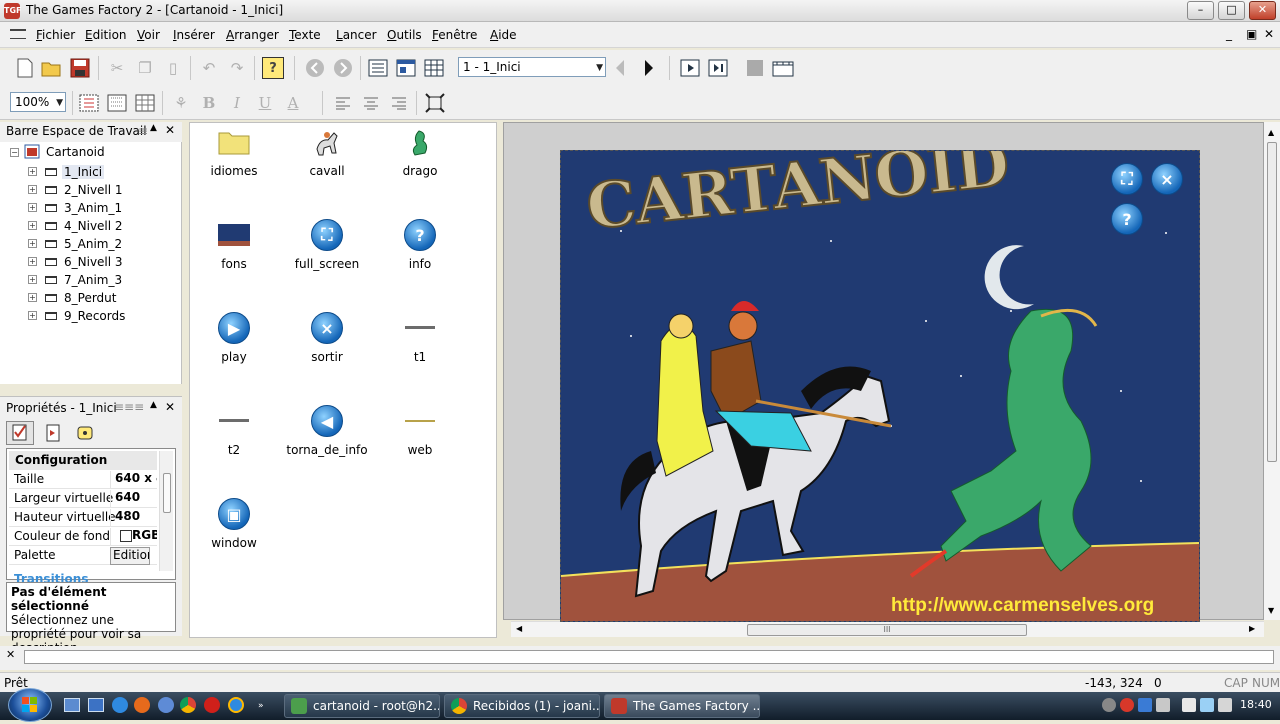  What do you see at coordinates (52, 68) in the screenshot?
I see `open-folder-icon` at bounding box center [52, 68].